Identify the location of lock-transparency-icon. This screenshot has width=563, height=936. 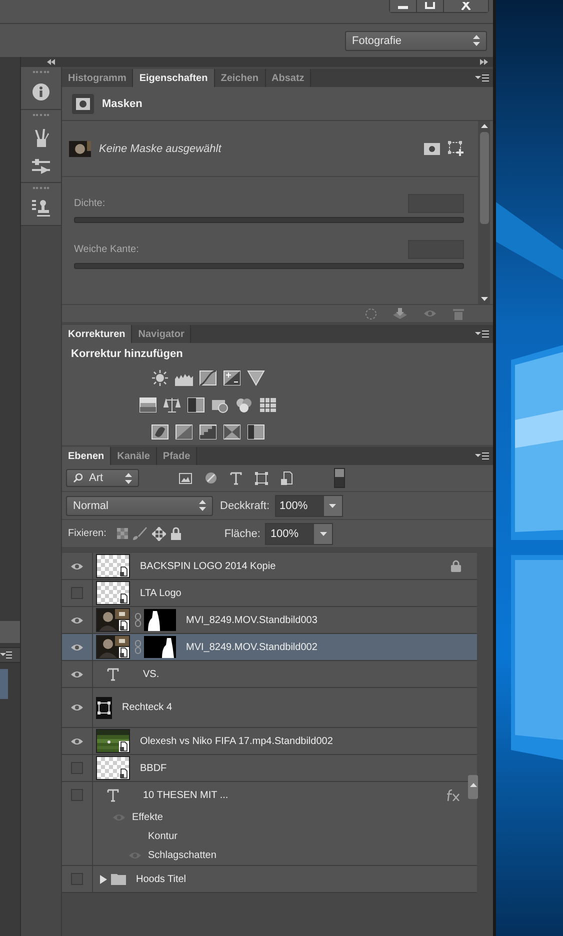
(122, 533).